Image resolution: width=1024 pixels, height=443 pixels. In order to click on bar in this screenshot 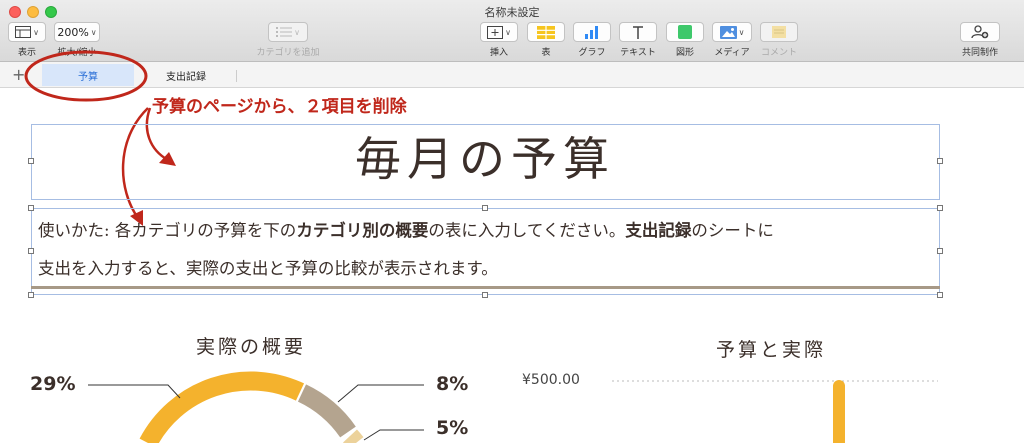, I will do `click(839, 411)`.